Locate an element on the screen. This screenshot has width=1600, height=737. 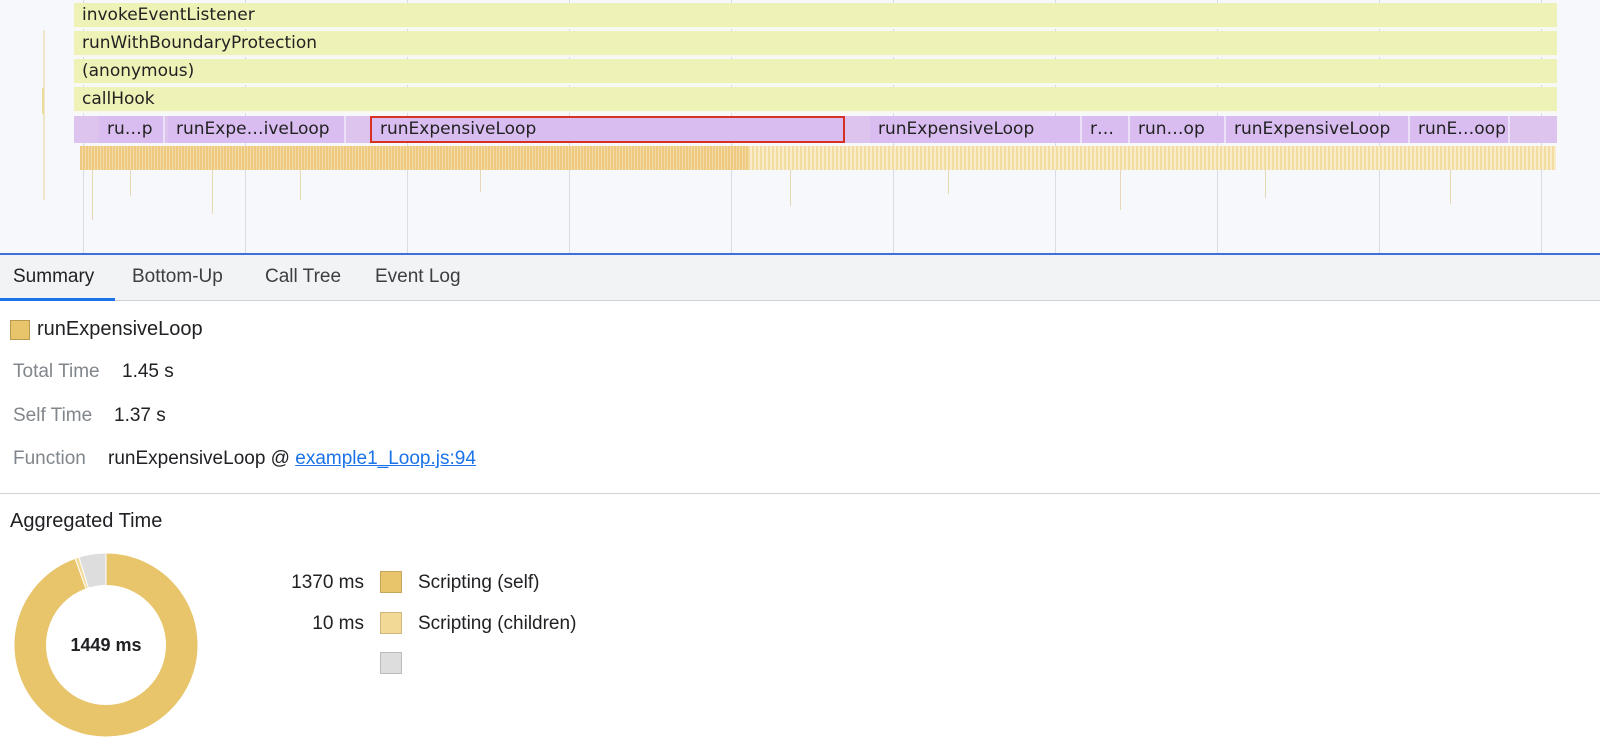
flame-leaf-row-dense is located at coordinates (414, 158).